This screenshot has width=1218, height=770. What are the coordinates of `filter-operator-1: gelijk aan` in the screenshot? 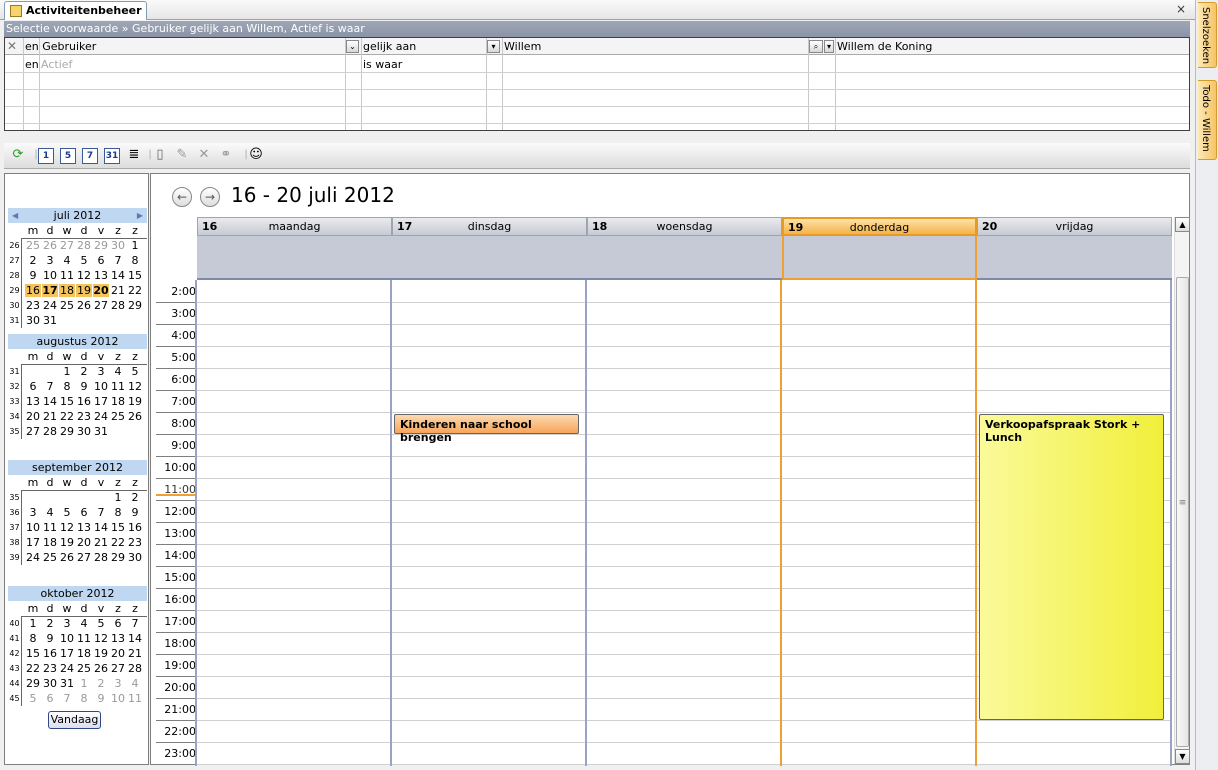 It's located at (389, 46).